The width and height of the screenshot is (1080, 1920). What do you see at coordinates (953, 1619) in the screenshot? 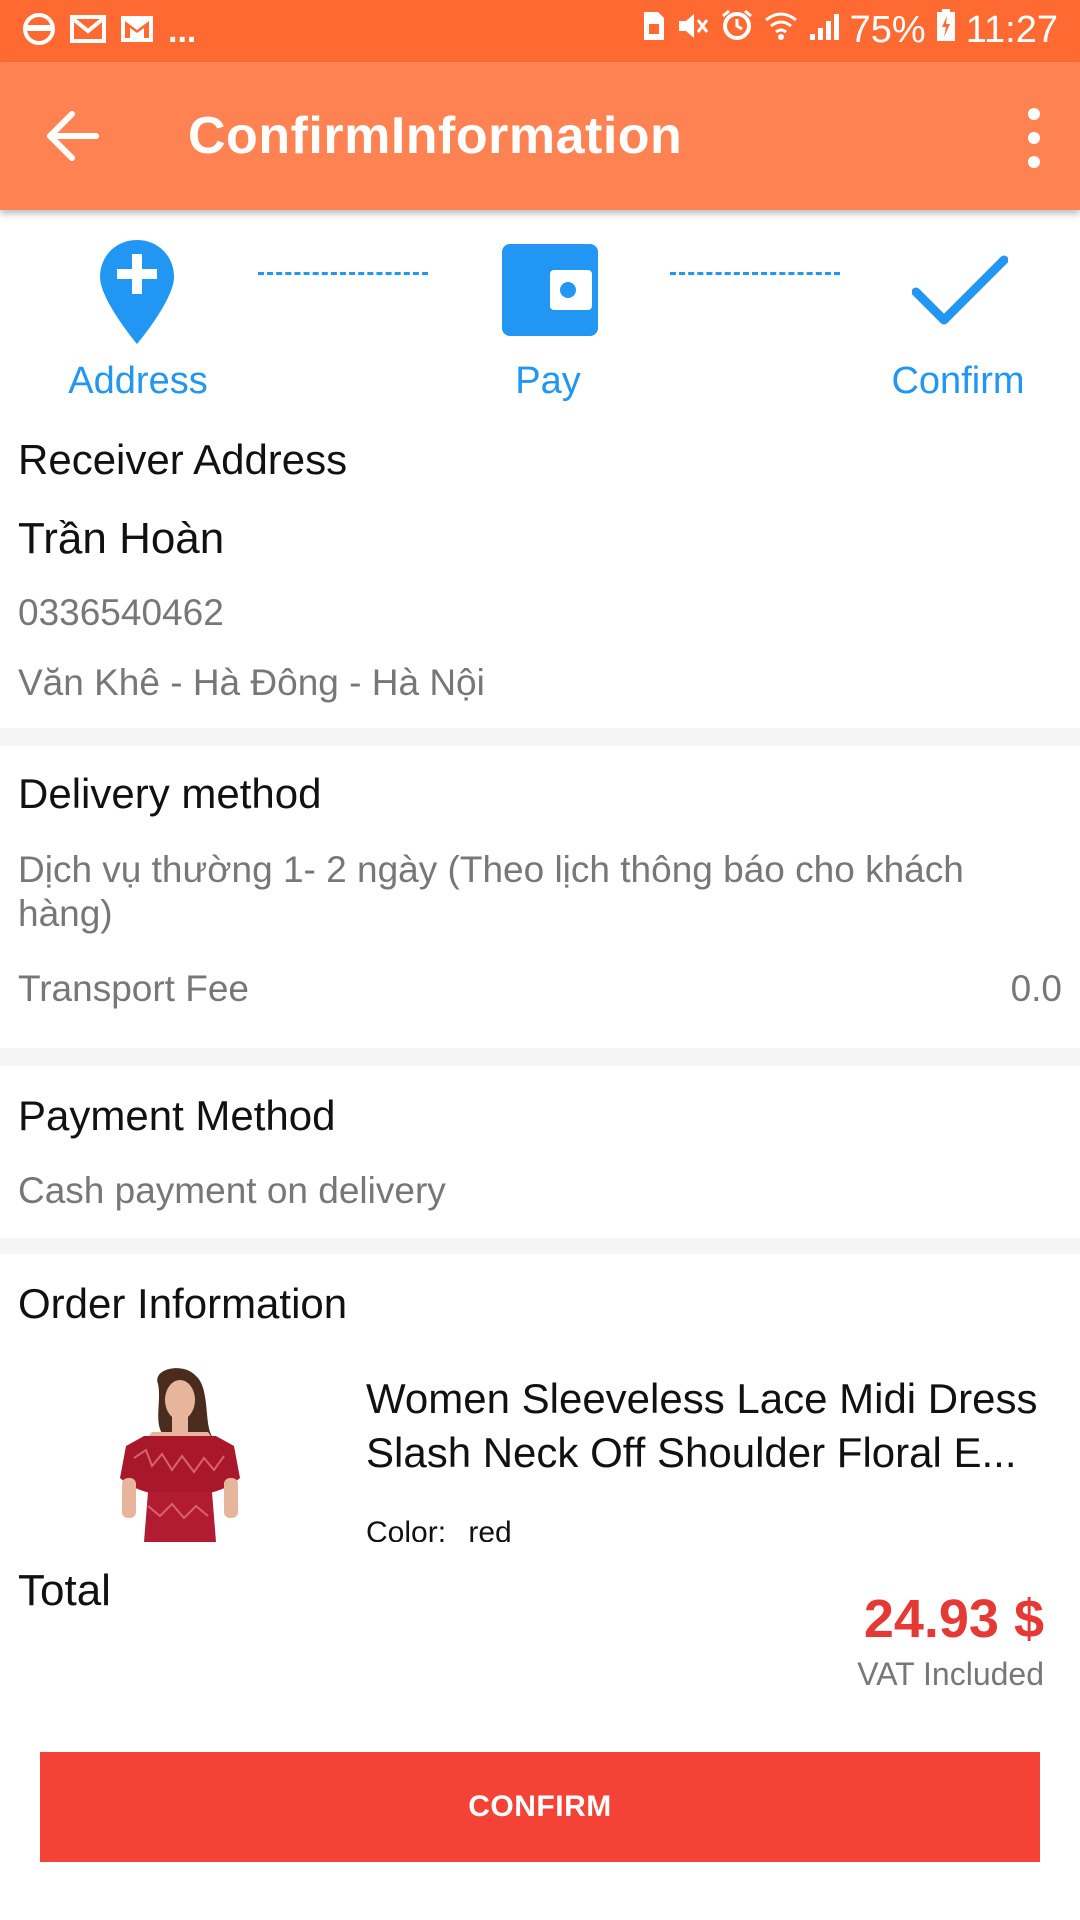
I see `total-price: 24.93 $` at bounding box center [953, 1619].